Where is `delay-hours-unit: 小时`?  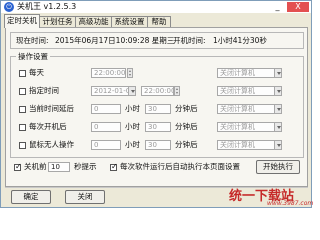 delay-hours-unit: 小时 is located at coordinates (132, 108).